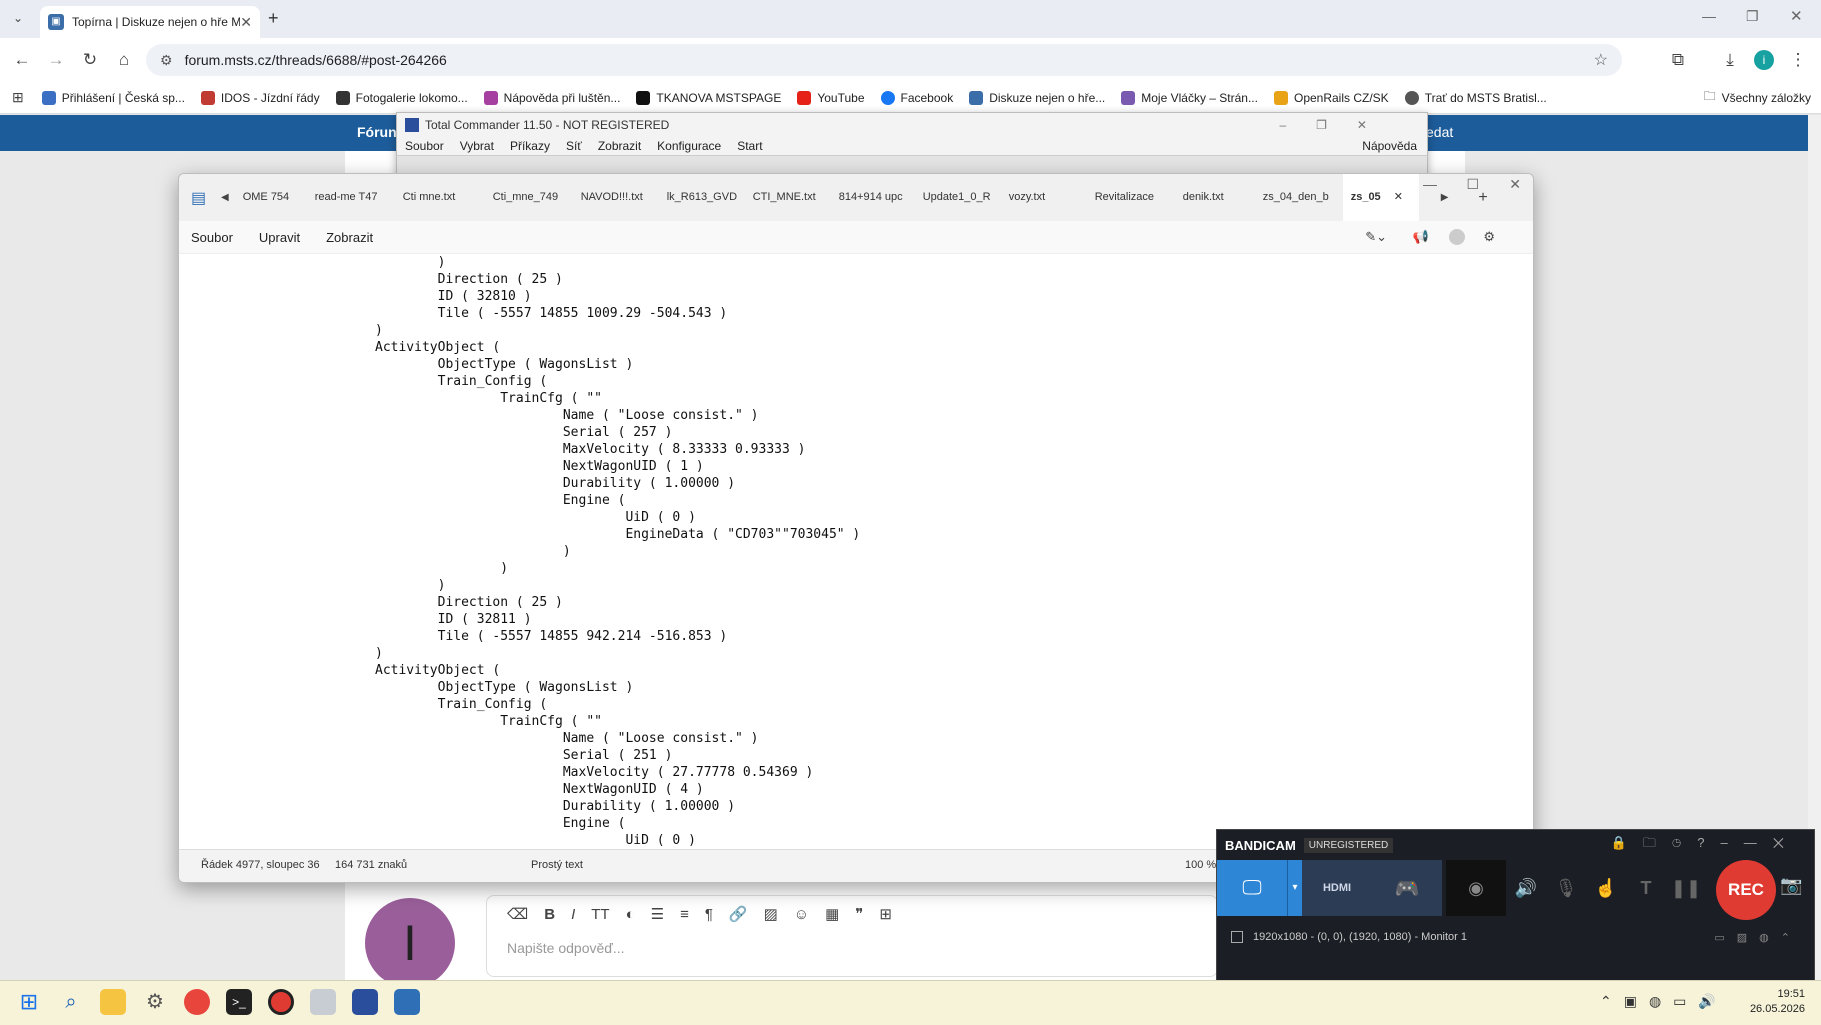 The width and height of the screenshot is (1821, 1025). What do you see at coordinates (1746, 890) in the screenshot?
I see `rec-button: REC` at bounding box center [1746, 890].